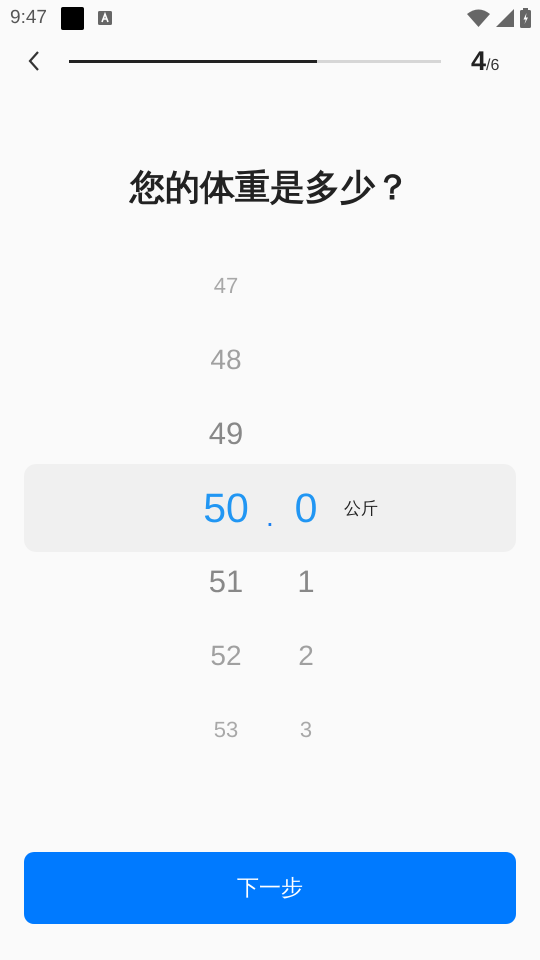  Describe the element at coordinates (361, 509) in the screenshot. I see `unit-label: 公斤` at that location.